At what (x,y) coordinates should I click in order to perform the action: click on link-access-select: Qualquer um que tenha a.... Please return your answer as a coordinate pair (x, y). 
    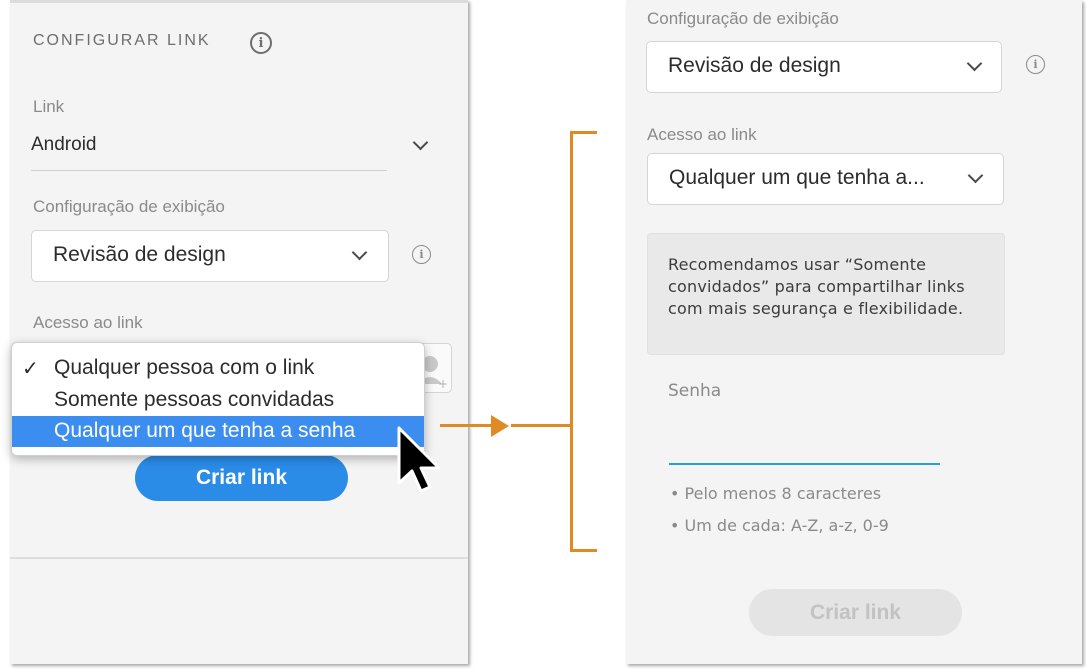
    Looking at the image, I should click on (825, 179).